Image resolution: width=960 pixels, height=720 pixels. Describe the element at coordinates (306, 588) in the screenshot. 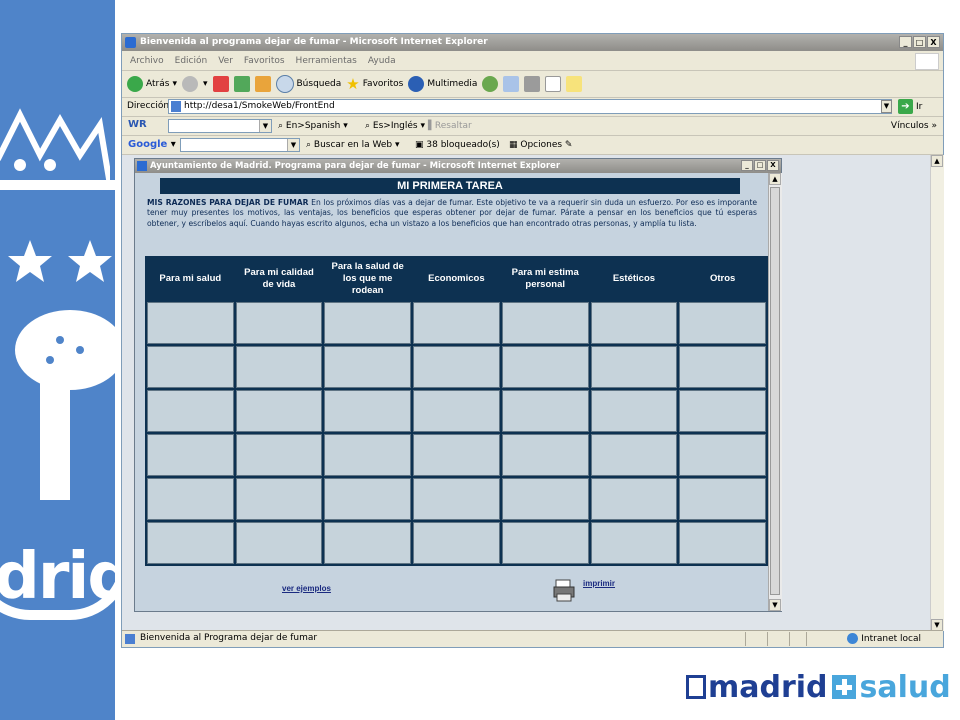

I see `see-examples-link: ver ejemplos` at that location.